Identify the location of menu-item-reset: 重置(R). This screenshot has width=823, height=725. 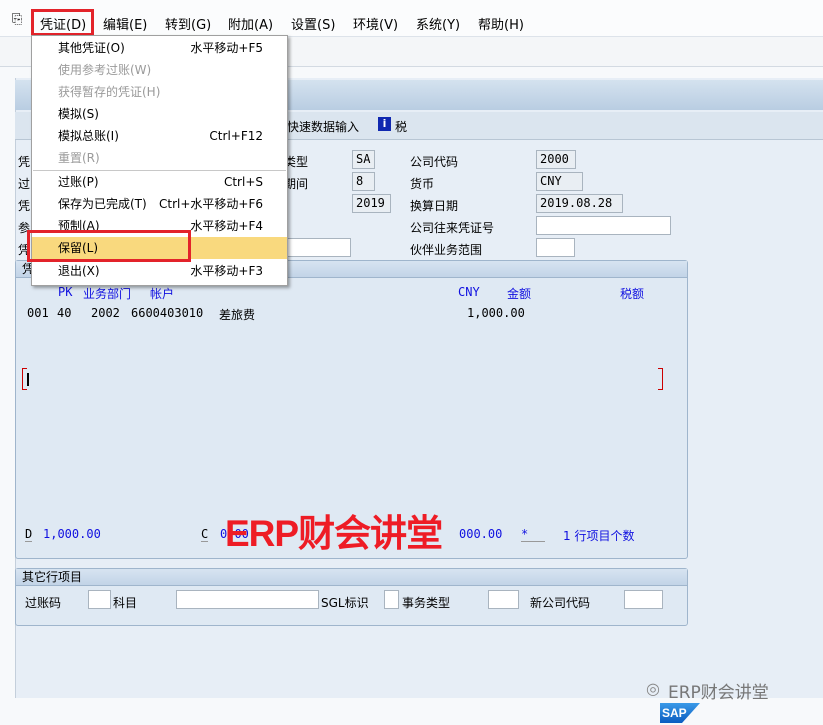
(79, 158).